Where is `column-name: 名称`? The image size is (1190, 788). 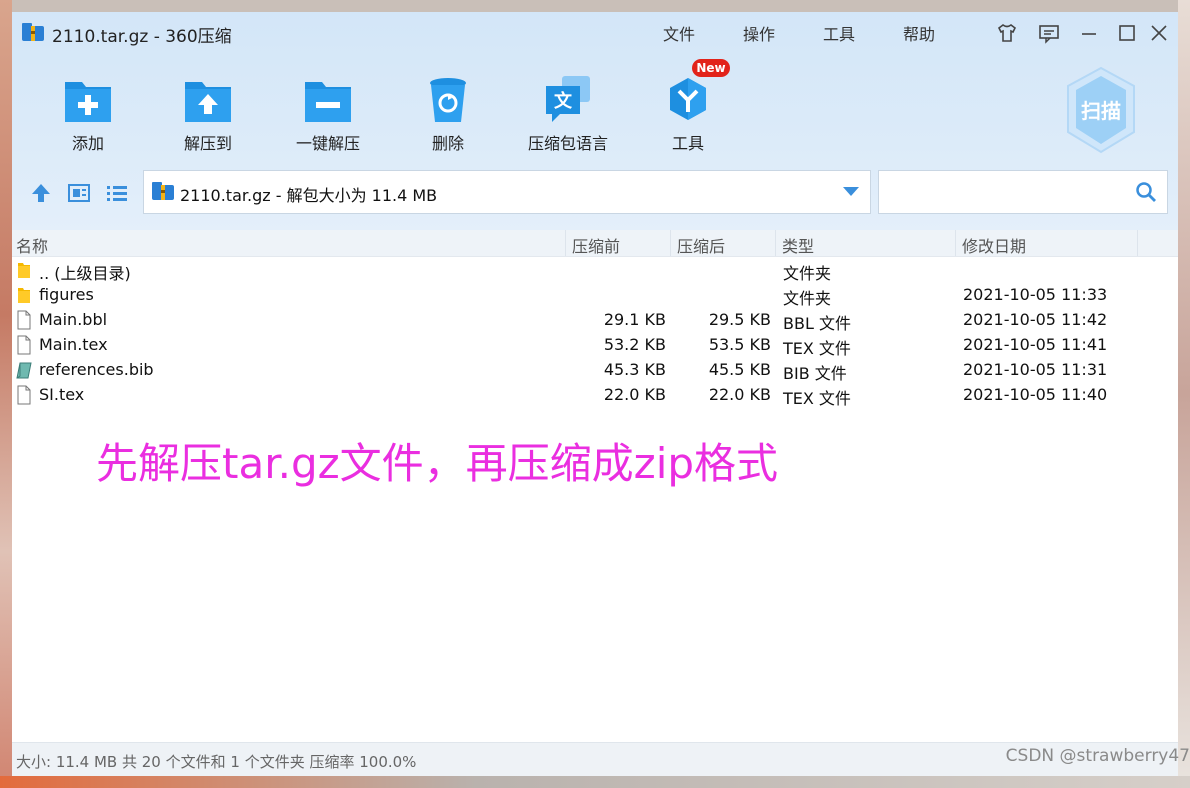
column-name: 名称 is located at coordinates (32, 245).